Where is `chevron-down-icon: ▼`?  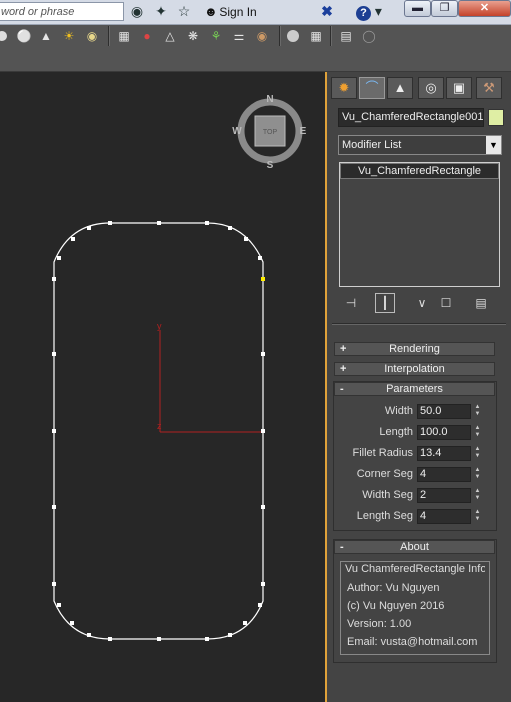
chevron-down-icon: ▼ is located at coordinates (493, 145).